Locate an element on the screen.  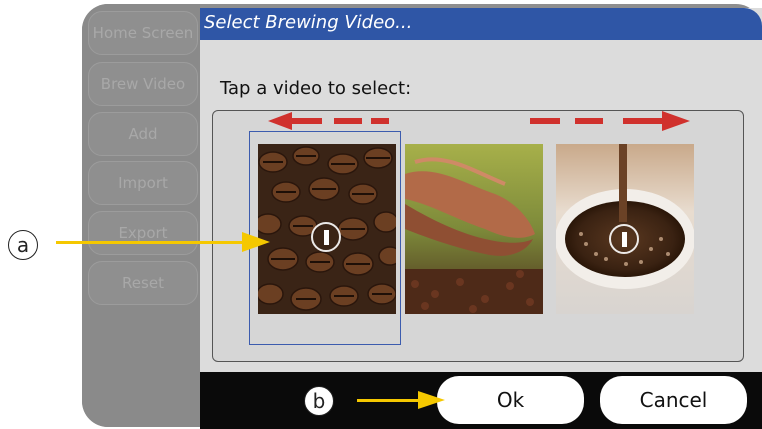
arrow-b-icon is located at coordinates (401, 400).